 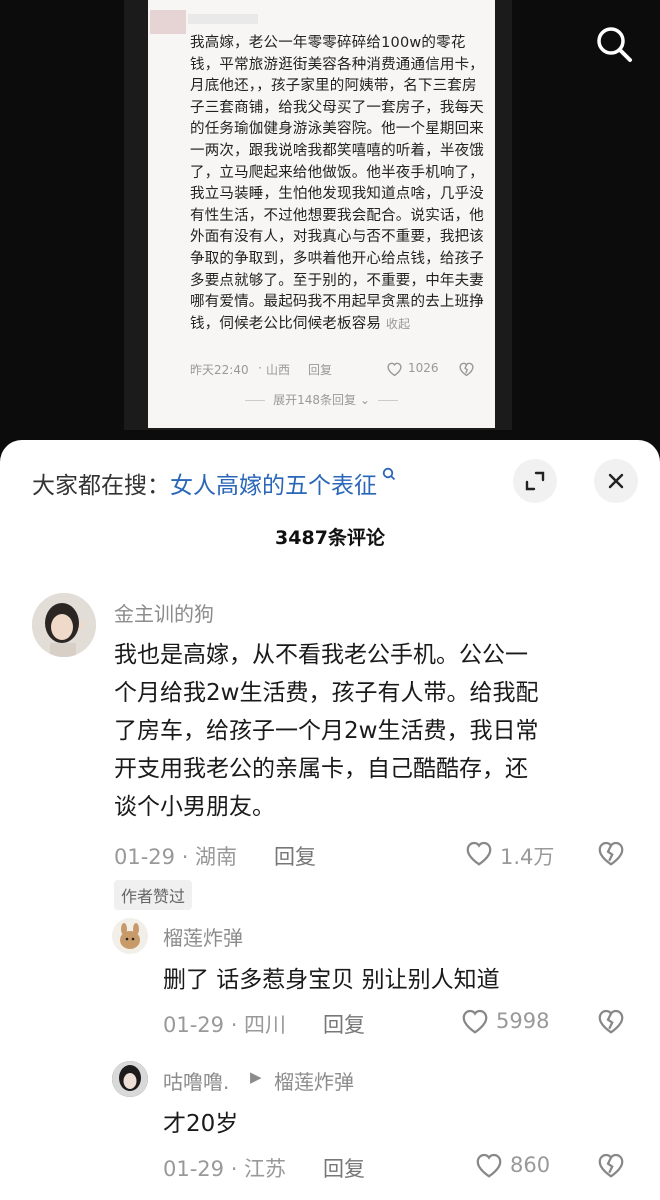 What do you see at coordinates (326, 693) in the screenshot?
I see `comment-text-line: 个月给我2w生活费，孩子有人带。给我配` at bounding box center [326, 693].